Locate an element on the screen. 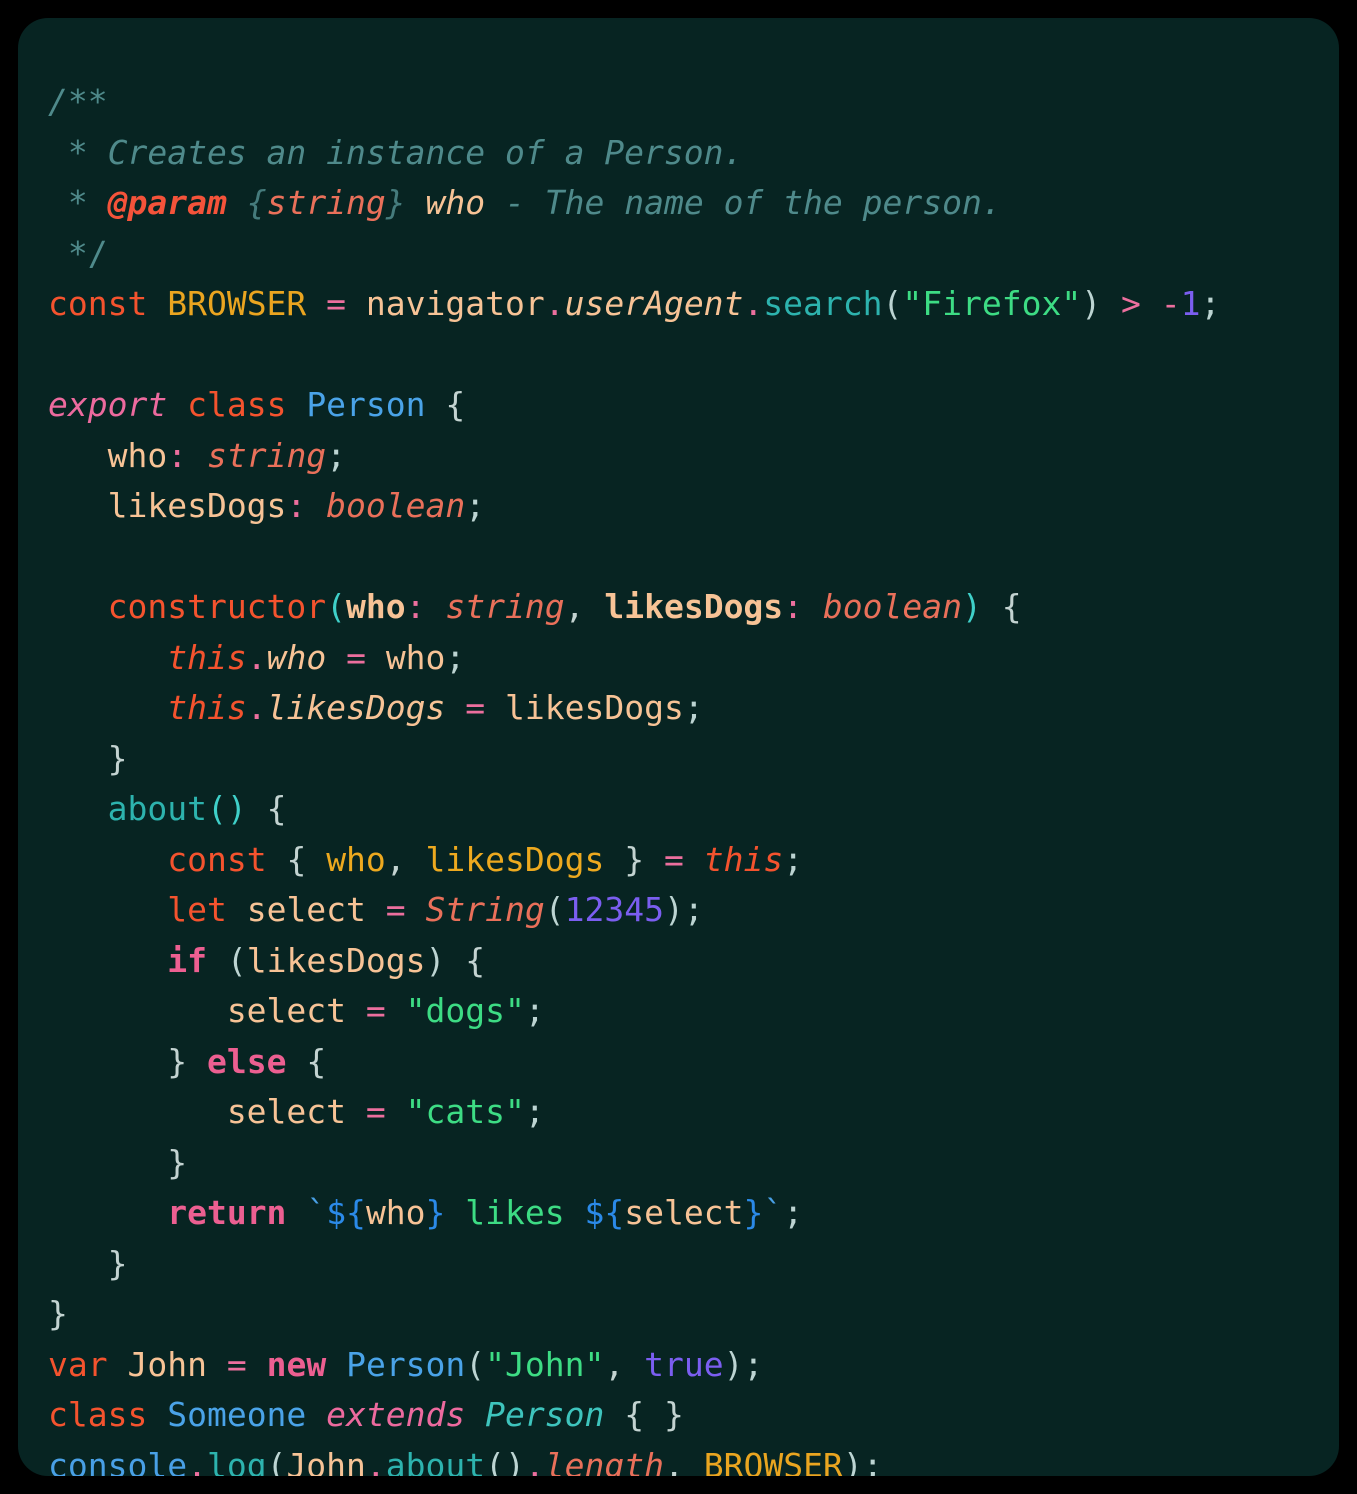 Image resolution: width=1357 pixels, height=1494 pixels. code-line-23: return `${who} likes ${select}`; is located at coordinates (693, 1213).